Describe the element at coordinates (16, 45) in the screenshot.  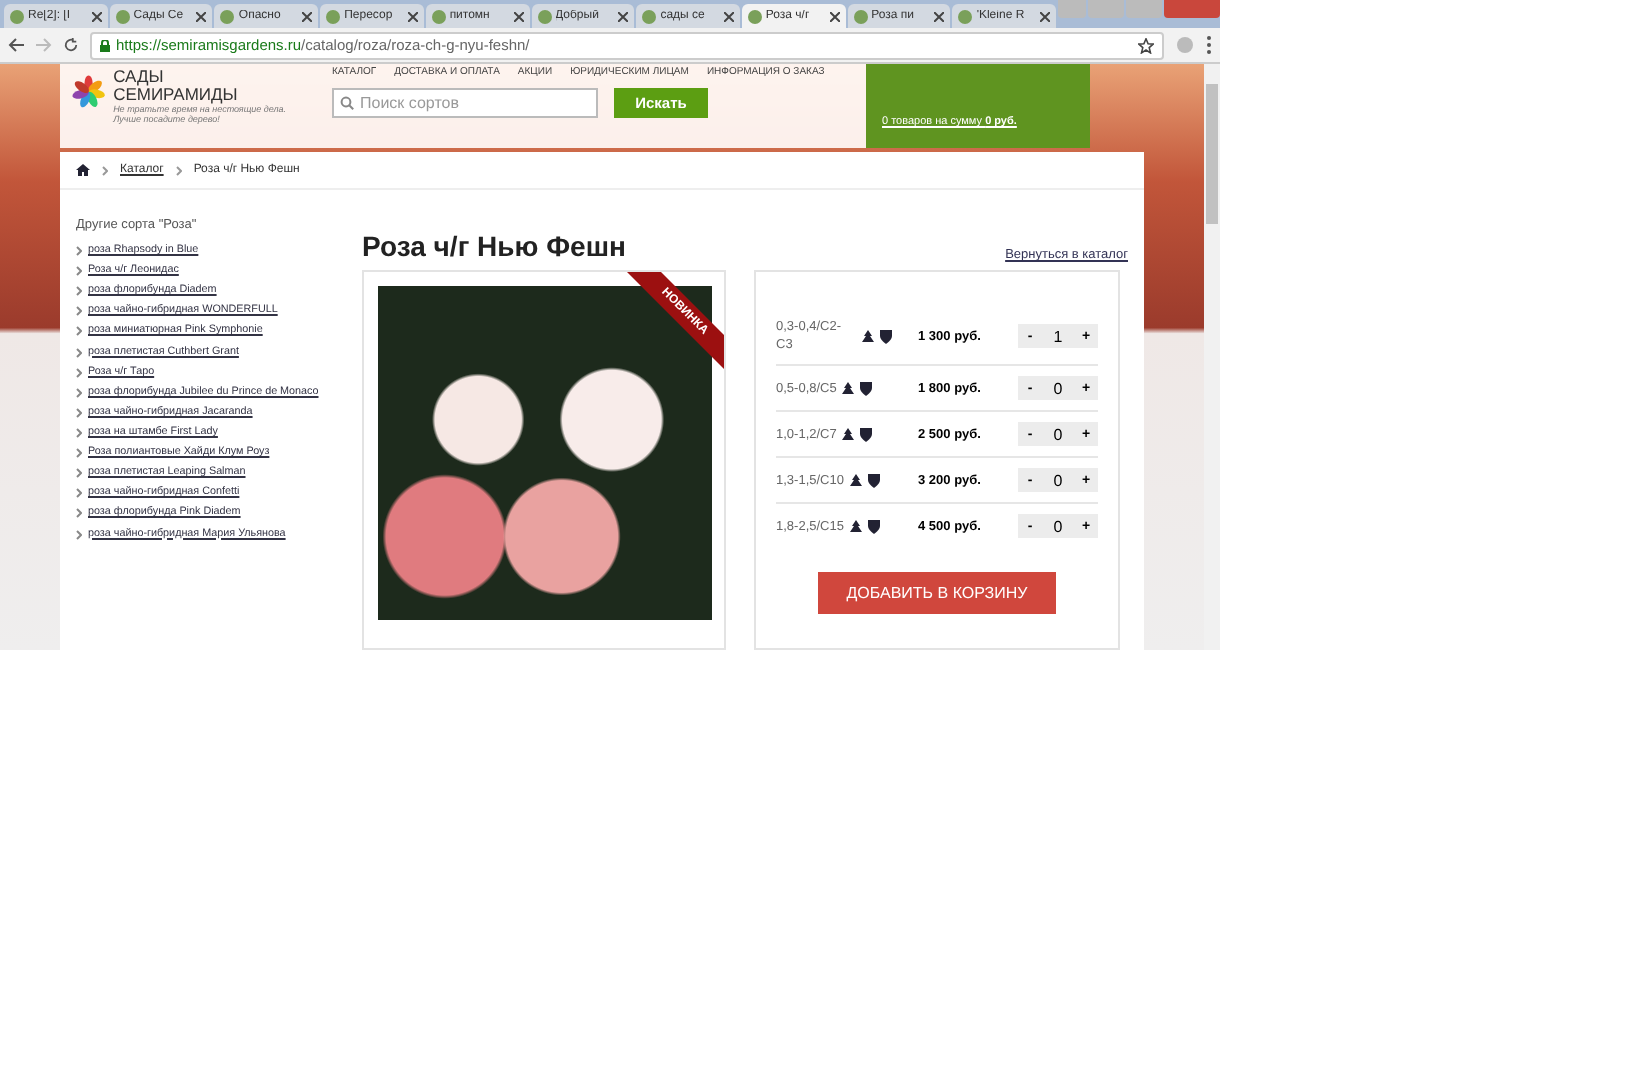
I see `back-arrow-icon` at that location.